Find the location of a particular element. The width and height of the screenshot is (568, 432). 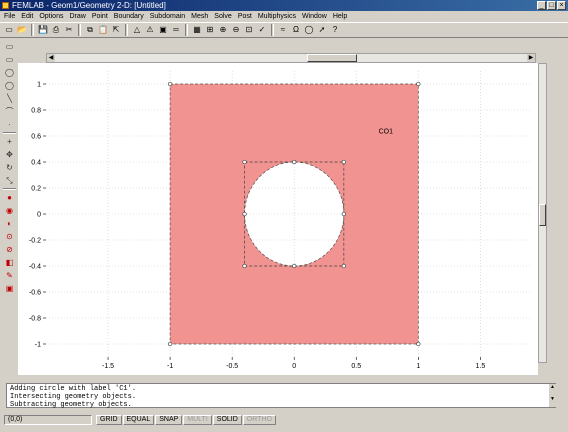

ellipse-icon: ◯ is located at coordinates (9, 72).